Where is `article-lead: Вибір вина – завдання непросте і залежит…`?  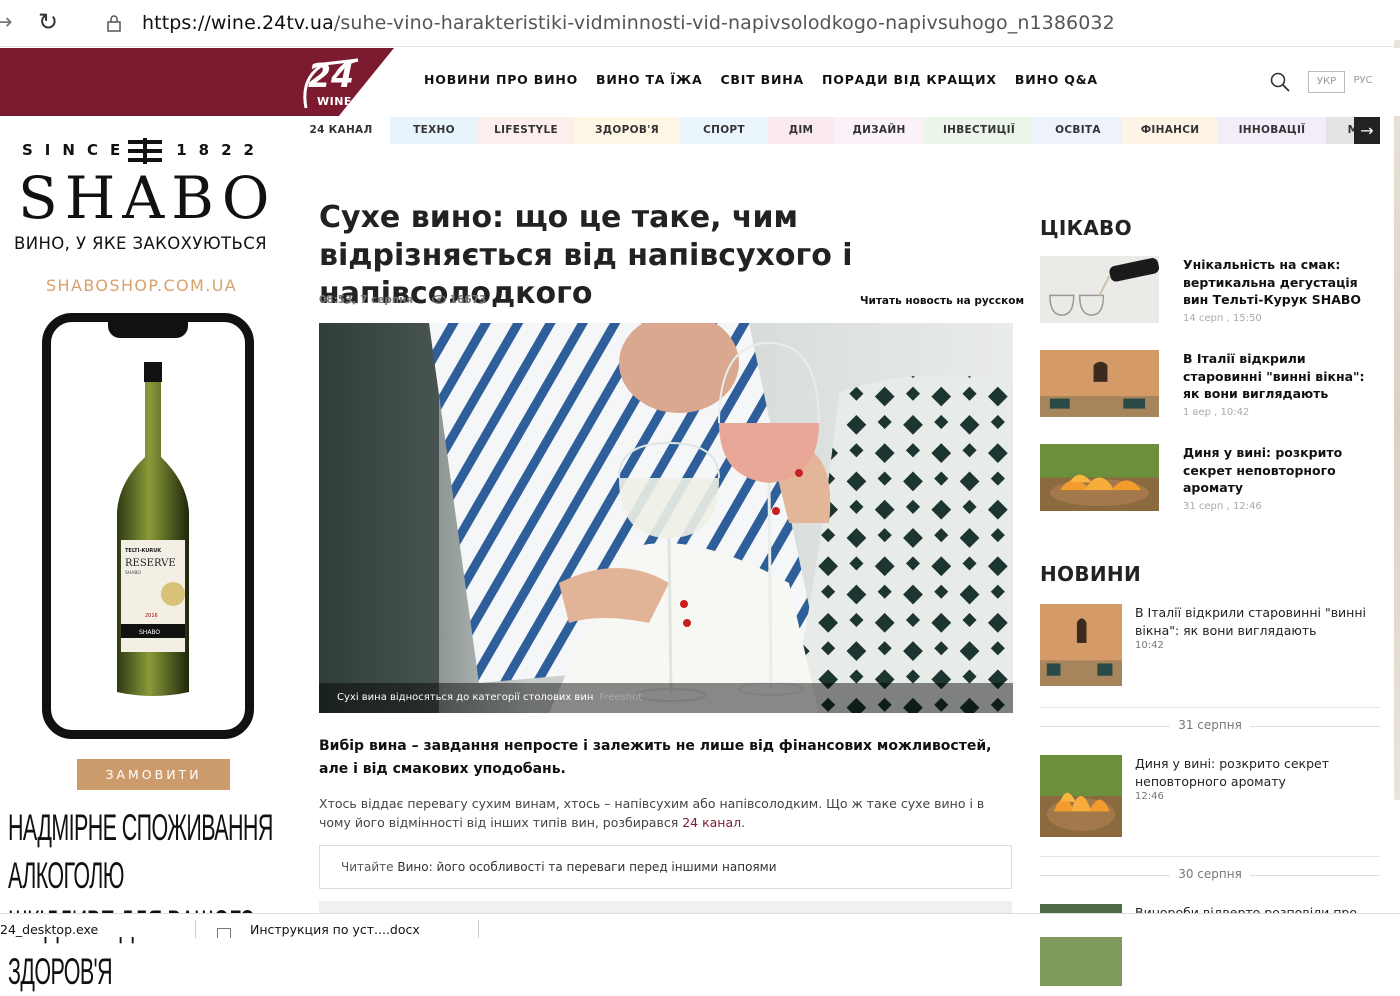
article-lead: Вибір вина – завдання непросте і залежит… is located at coordinates (655, 757).